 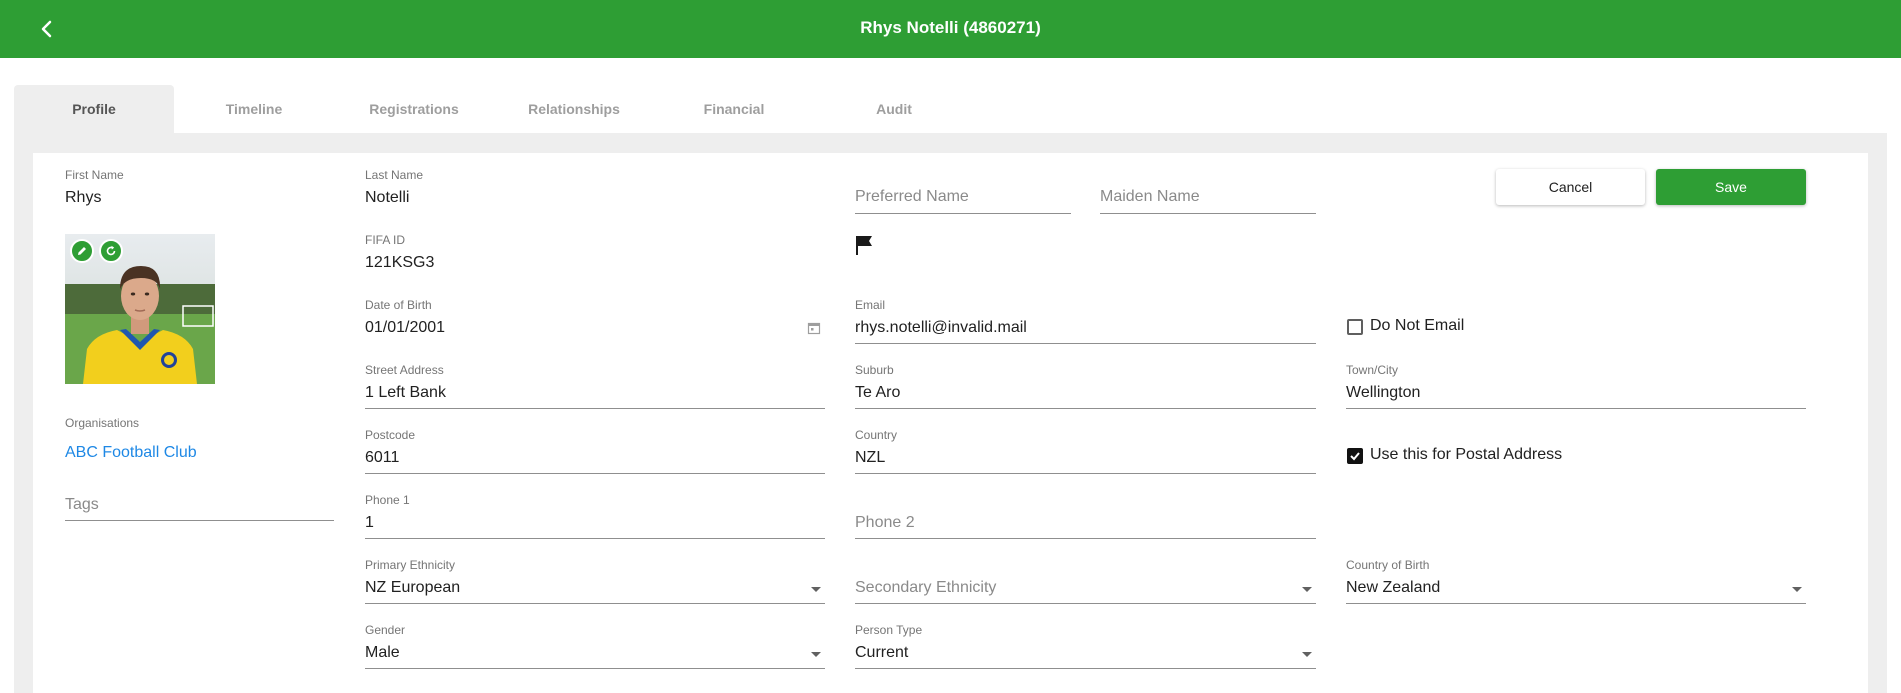 I want to click on app-header: Rhys Notelli (4860271), so click(x=950, y=29).